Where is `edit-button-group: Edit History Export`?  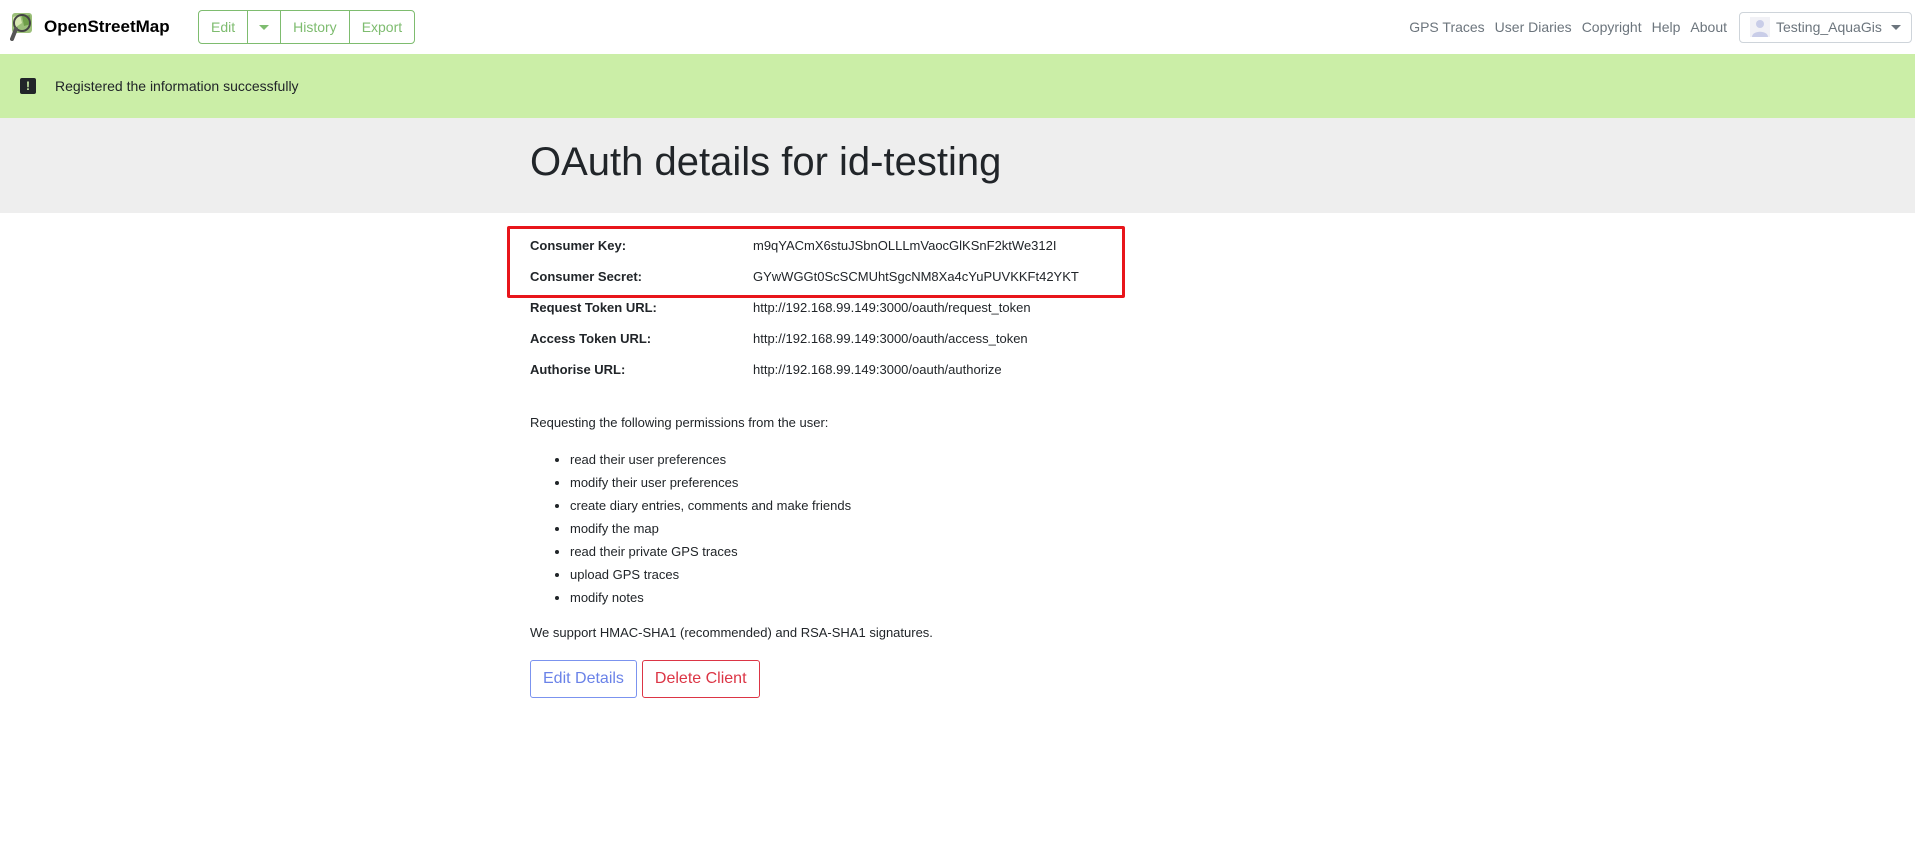
edit-button-group: Edit History Export is located at coordinates (307, 27).